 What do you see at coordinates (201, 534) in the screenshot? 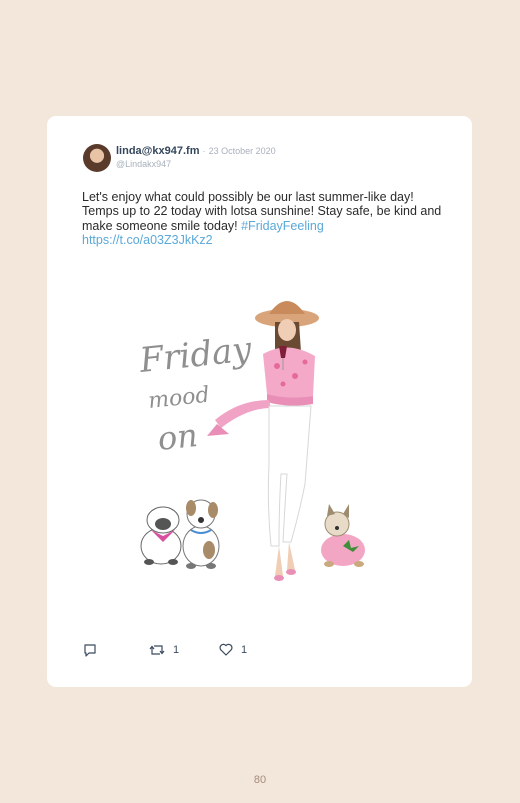
I see `beagle-dog` at bounding box center [201, 534].